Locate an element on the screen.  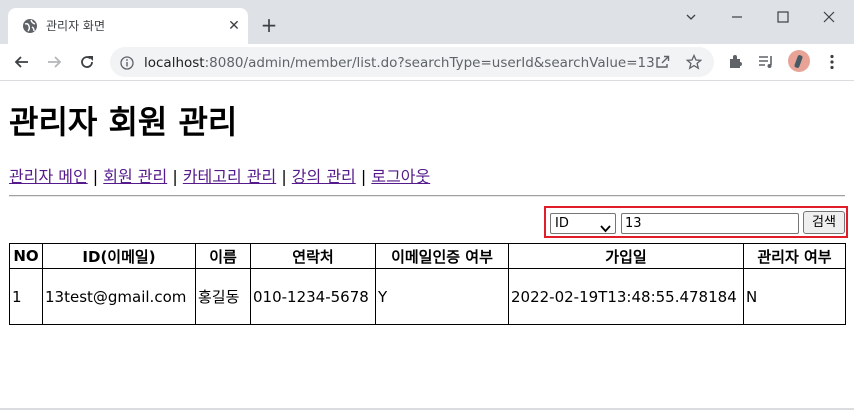
close-window-button is located at coordinates (829, 17).